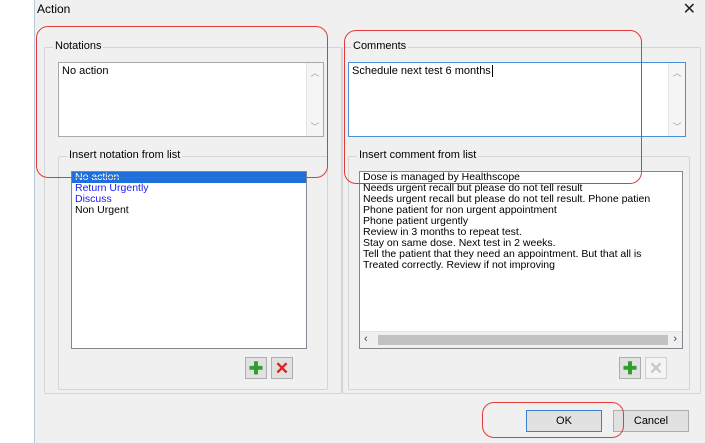 The width and height of the screenshot is (705, 443). Describe the element at coordinates (189, 210) in the screenshot. I see `notation-list-item: Non Urgent` at that location.